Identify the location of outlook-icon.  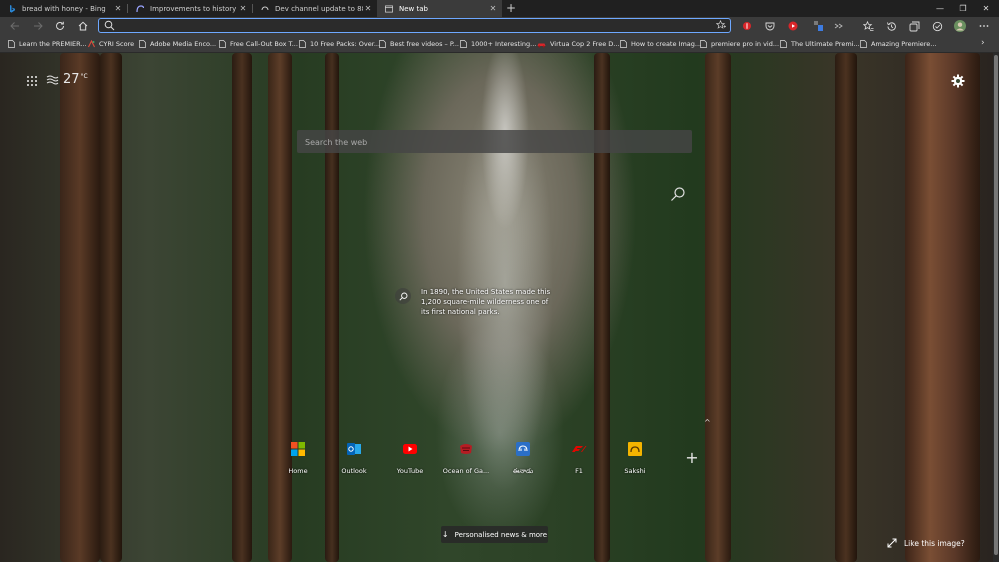
(354, 449).